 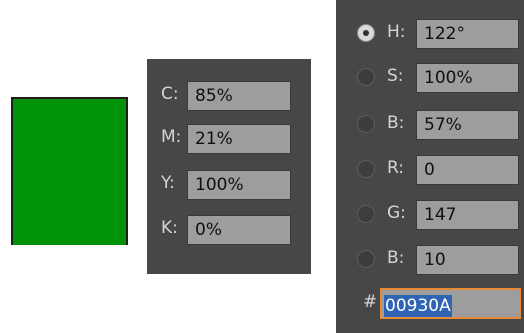 What do you see at coordinates (467, 34) in the screenshot?
I see `hue-input: 122°` at bounding box center [467, 34].